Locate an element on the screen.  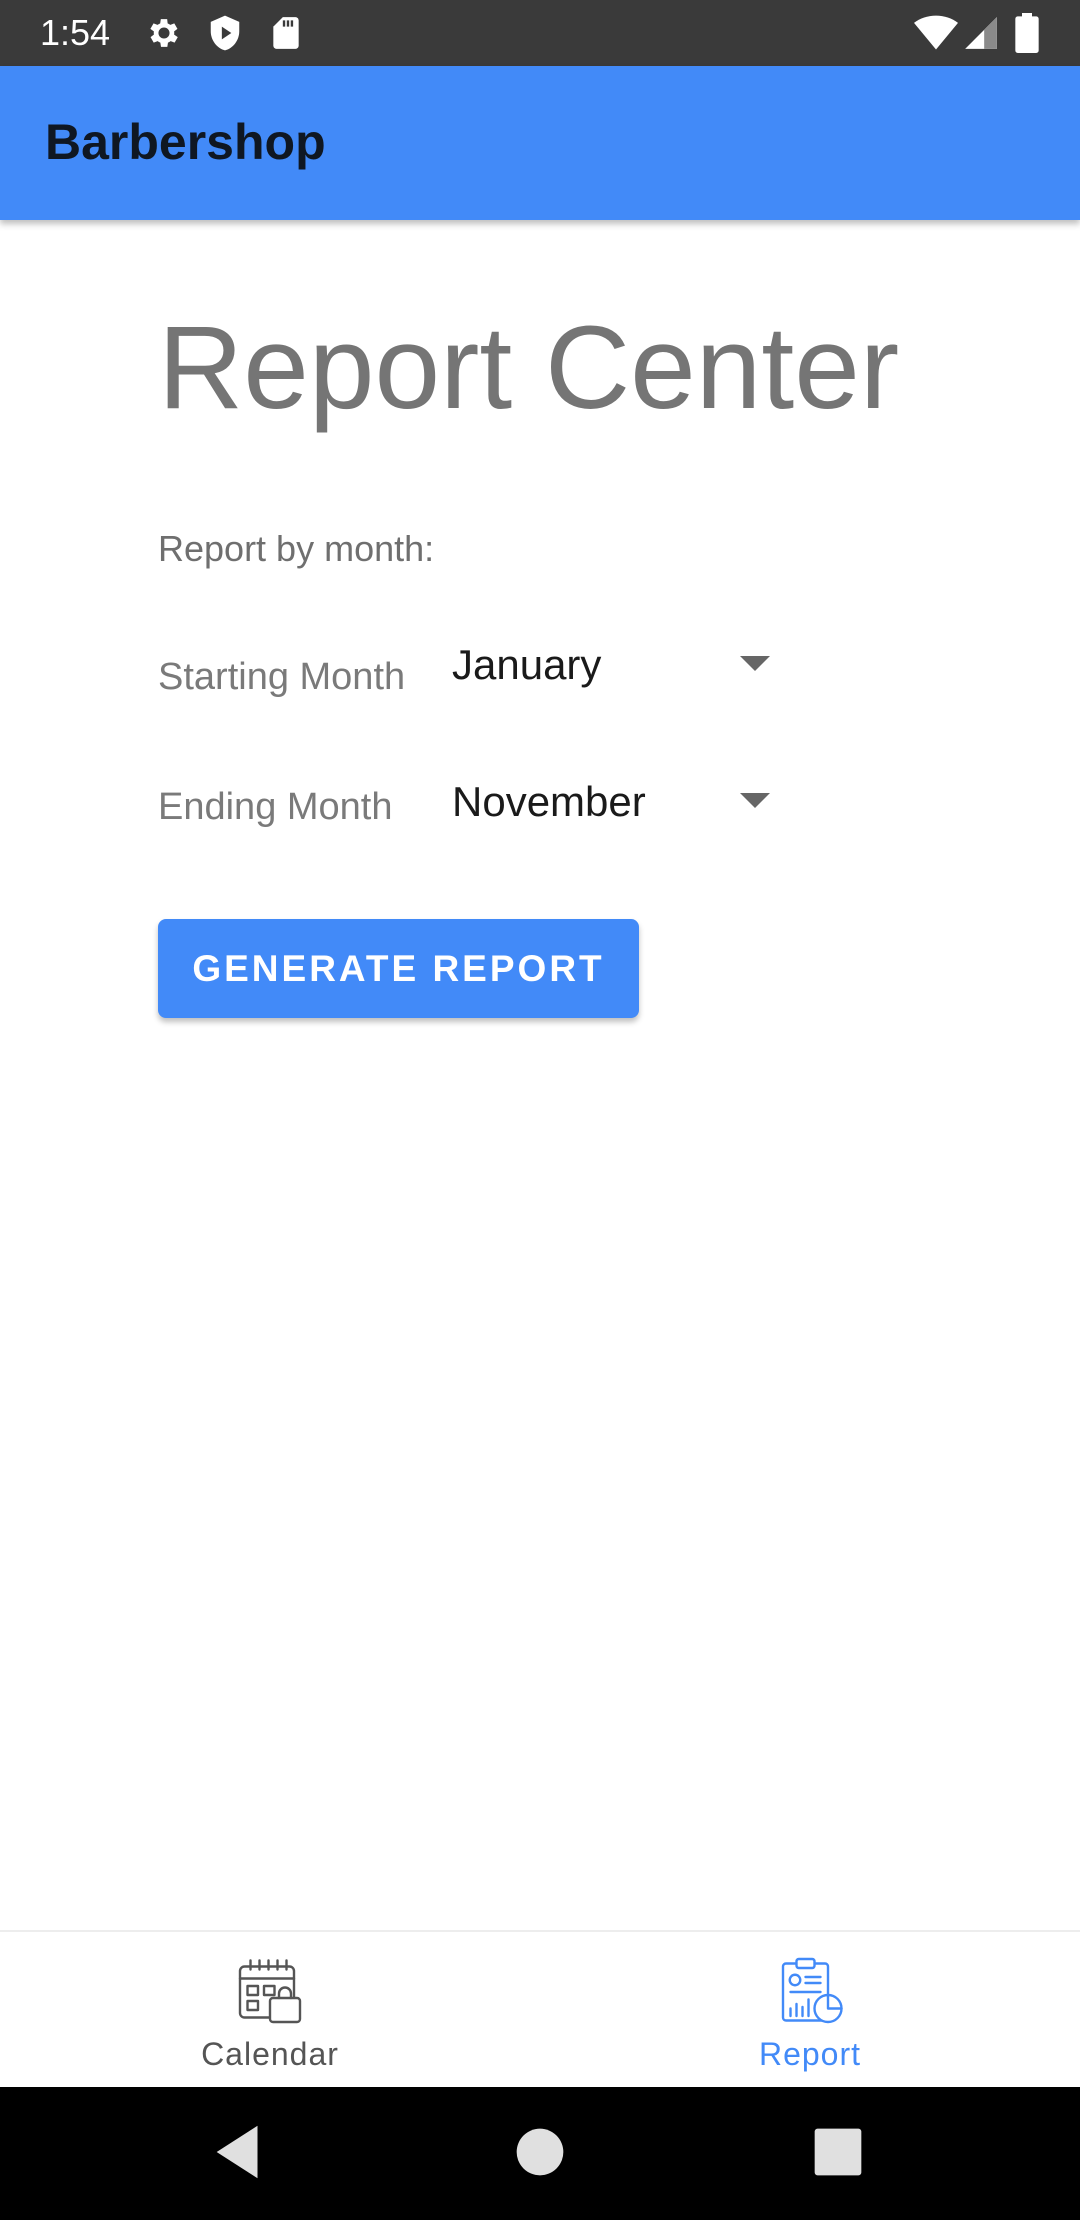
nav-label-calendar: Calendar is located at coordinates (270, 2054).